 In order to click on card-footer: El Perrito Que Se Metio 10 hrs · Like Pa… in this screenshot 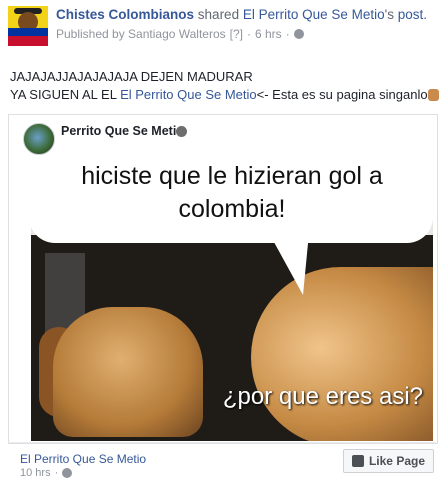, I will do `click(222, 461)`.